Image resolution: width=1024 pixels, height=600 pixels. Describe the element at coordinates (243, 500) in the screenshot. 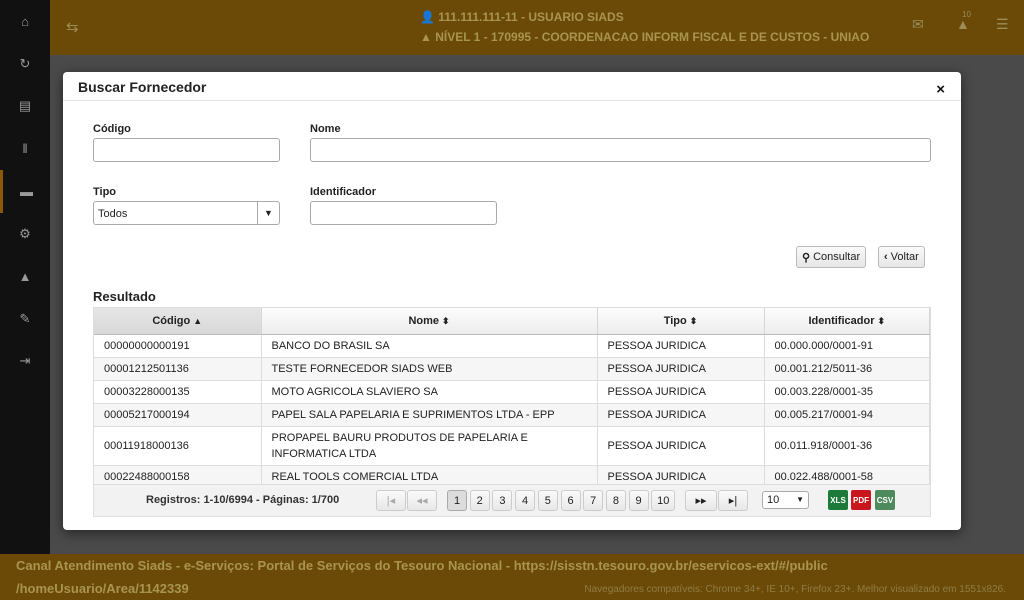

I see `records-info: Registros: 1-10/6994 - Páginas: 1/700` at that location.